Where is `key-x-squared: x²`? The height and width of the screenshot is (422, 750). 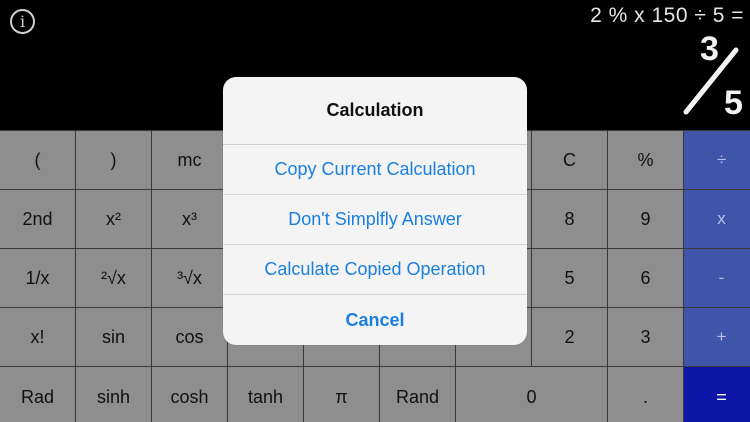
key-x-squared: x² is located at coordinates (113, 219).